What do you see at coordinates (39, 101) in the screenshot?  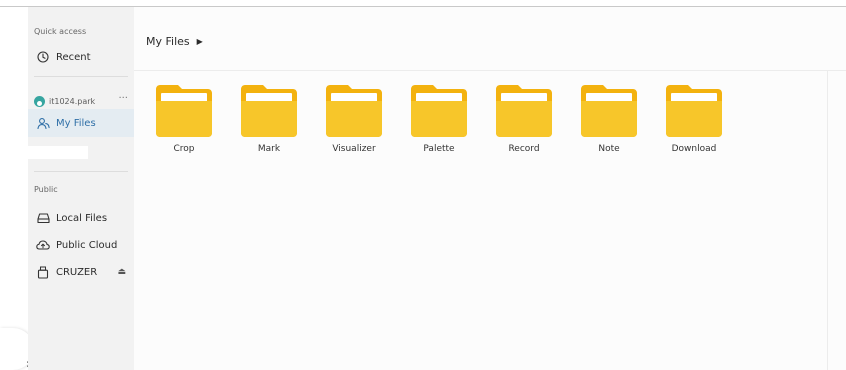 I see `avatar` at bounding box center [39, 101].